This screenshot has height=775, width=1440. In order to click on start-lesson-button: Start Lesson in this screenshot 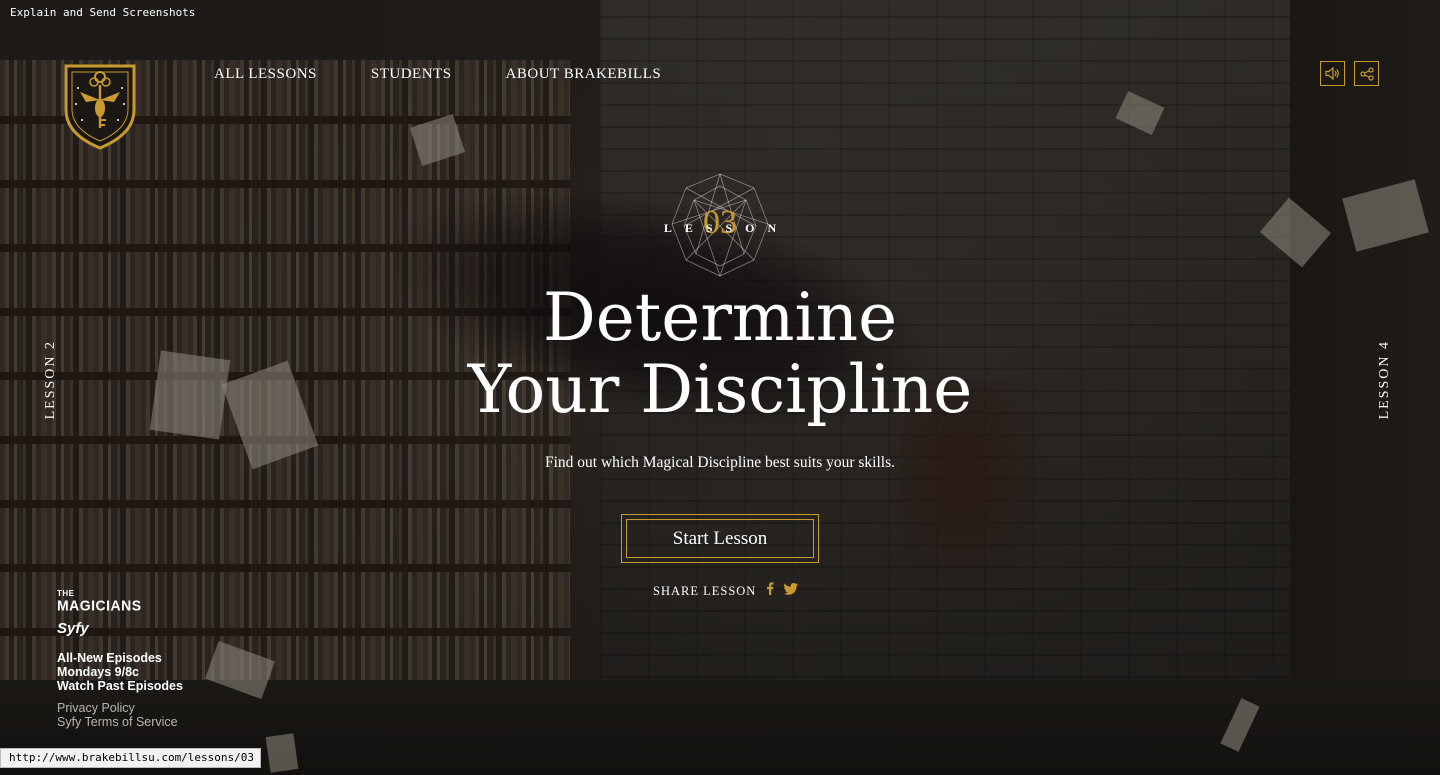, I will do `click(720, 538)`.